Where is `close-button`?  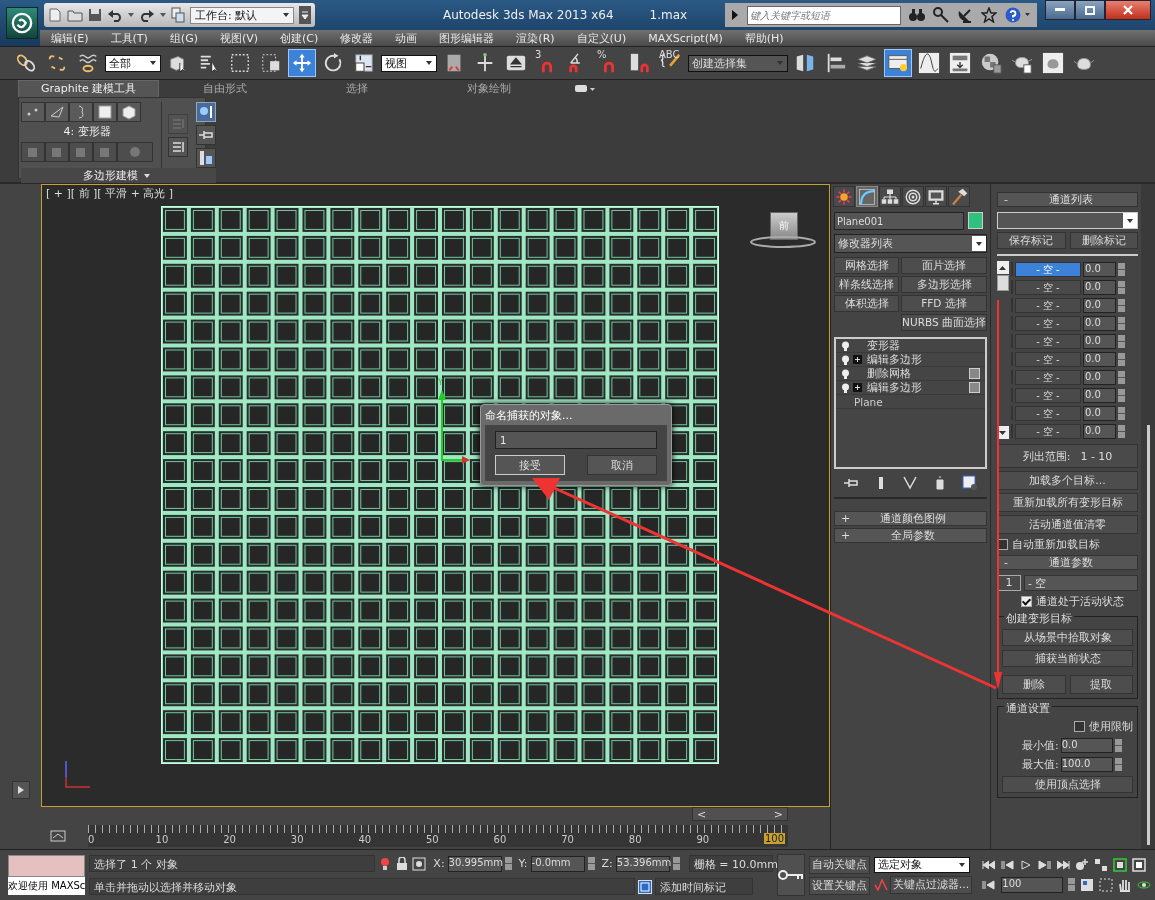
close-button is located at coordinates (1128, 10).